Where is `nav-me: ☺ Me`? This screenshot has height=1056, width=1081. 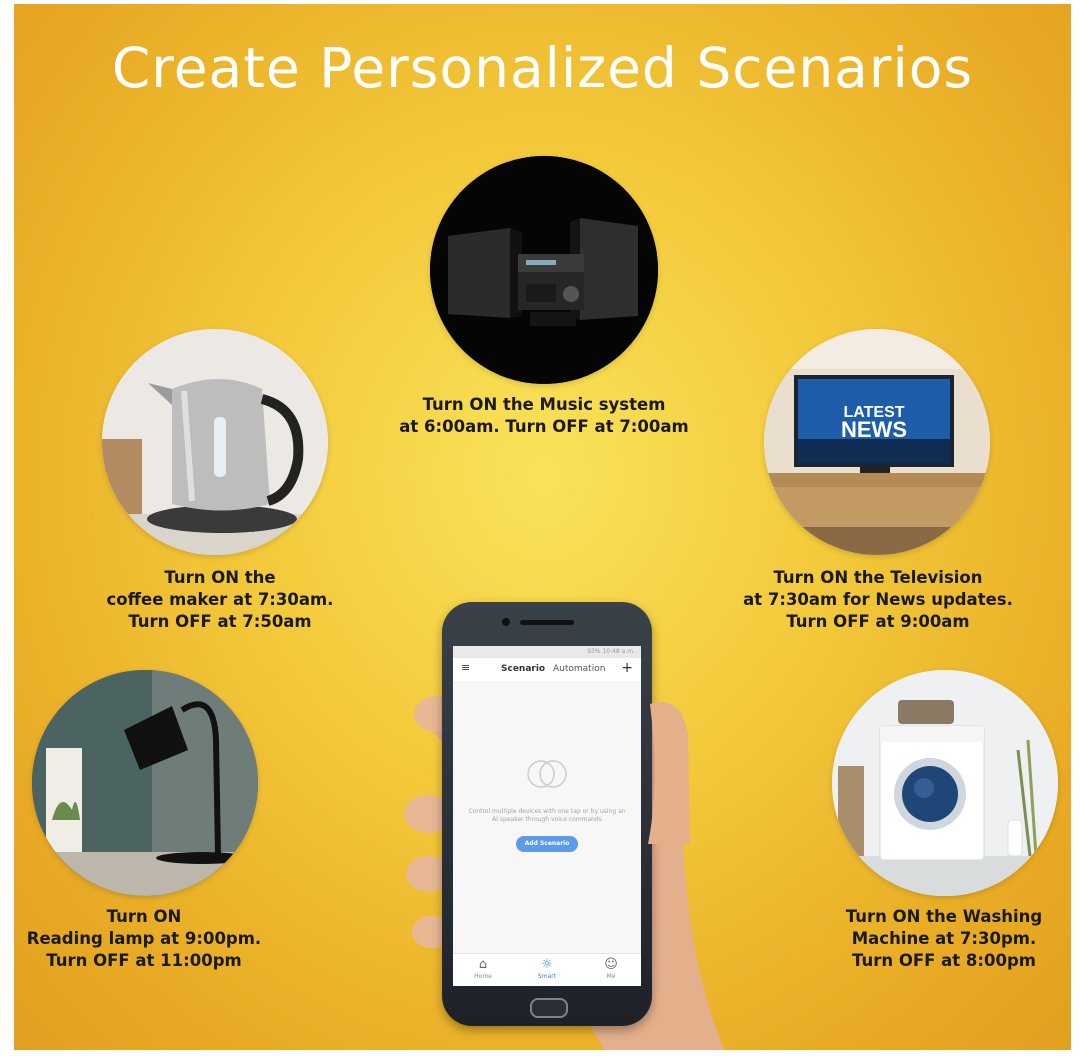
nav-me: ☺ Me is located at coordinates (611, 968).